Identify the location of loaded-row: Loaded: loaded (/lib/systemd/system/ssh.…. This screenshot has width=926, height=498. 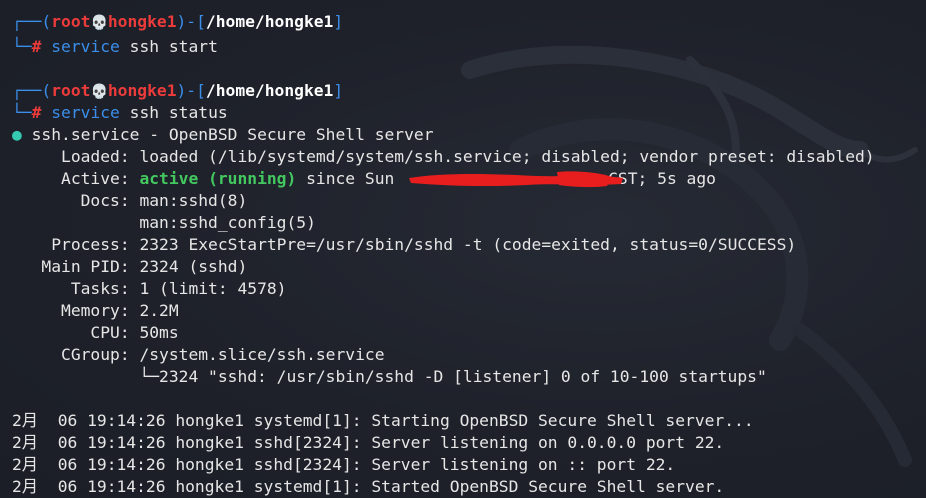
(443, 157).